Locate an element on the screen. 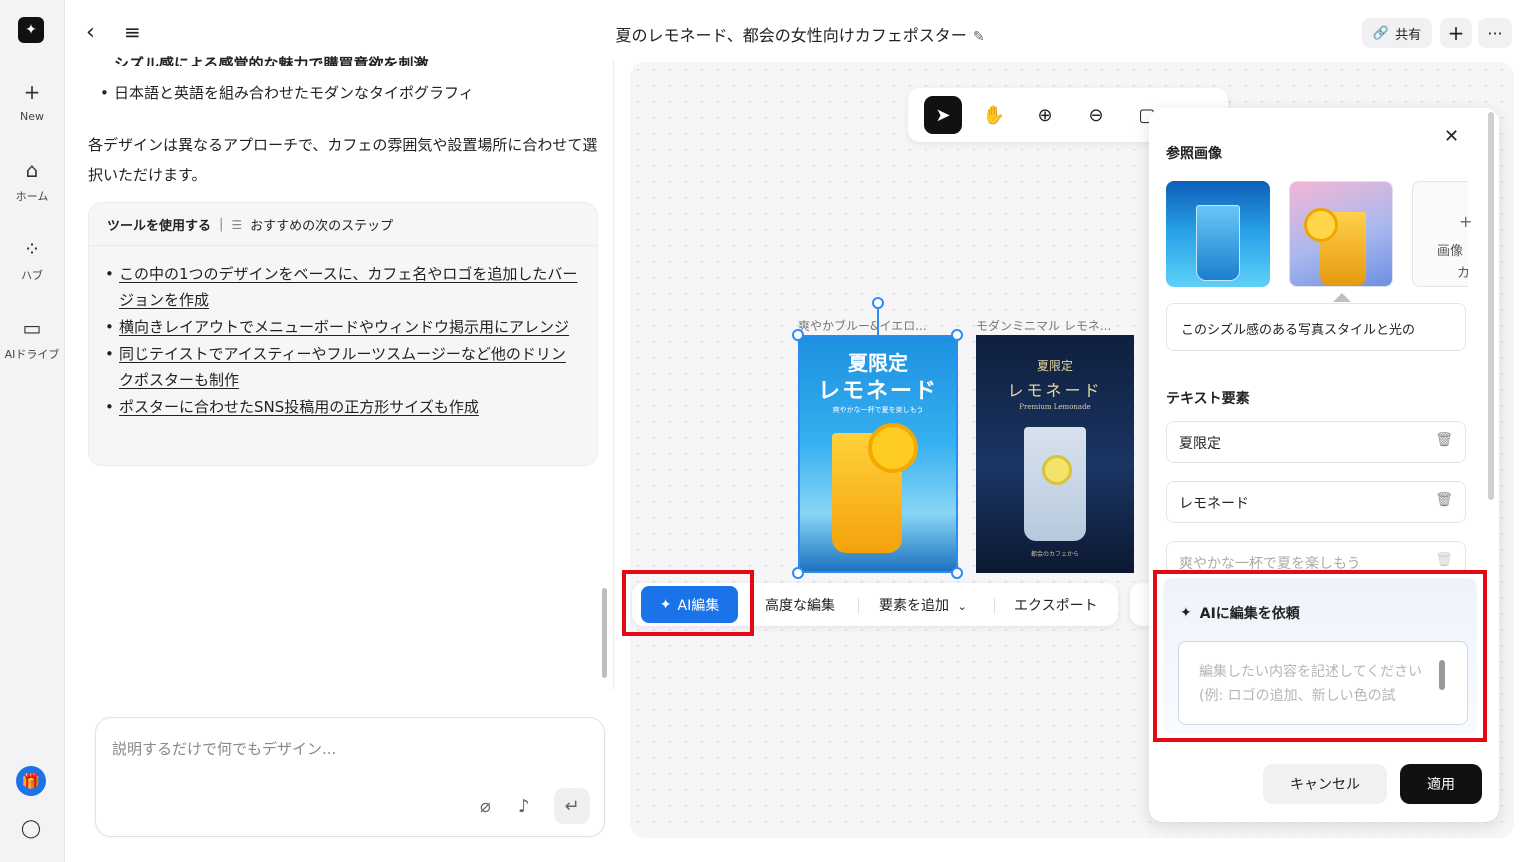 This screenshot has height=862, width=1532. text-element-field: 爽やかな一杯で夏を楽しもう 🗑 is located at coordinates (1316, 557).